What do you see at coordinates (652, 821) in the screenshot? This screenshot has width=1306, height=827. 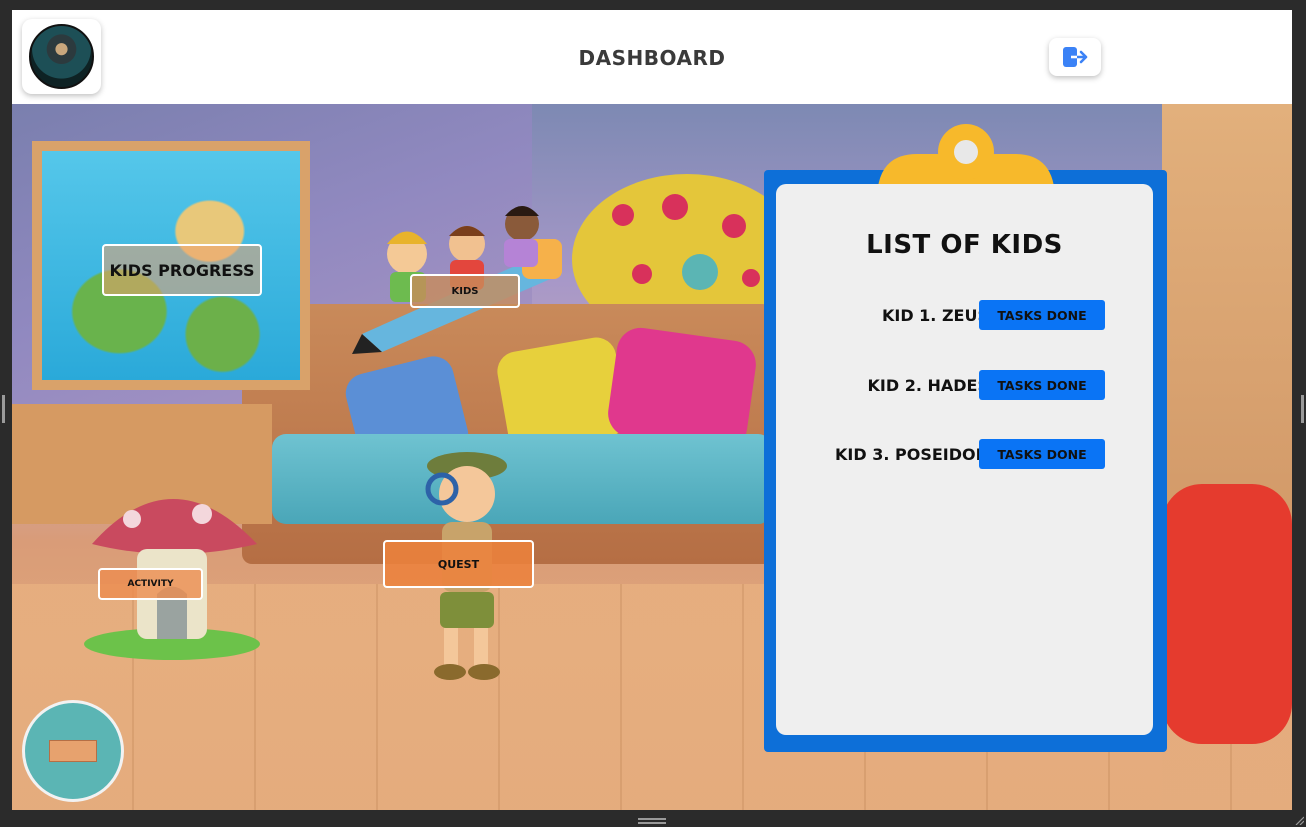 I see `bottom-resize-handle` at bounding box center [652, 821].